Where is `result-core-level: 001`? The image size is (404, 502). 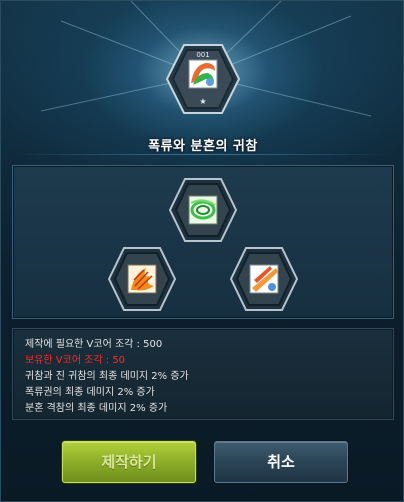 result-core-level: 001 is located at coordinates (203, 55).